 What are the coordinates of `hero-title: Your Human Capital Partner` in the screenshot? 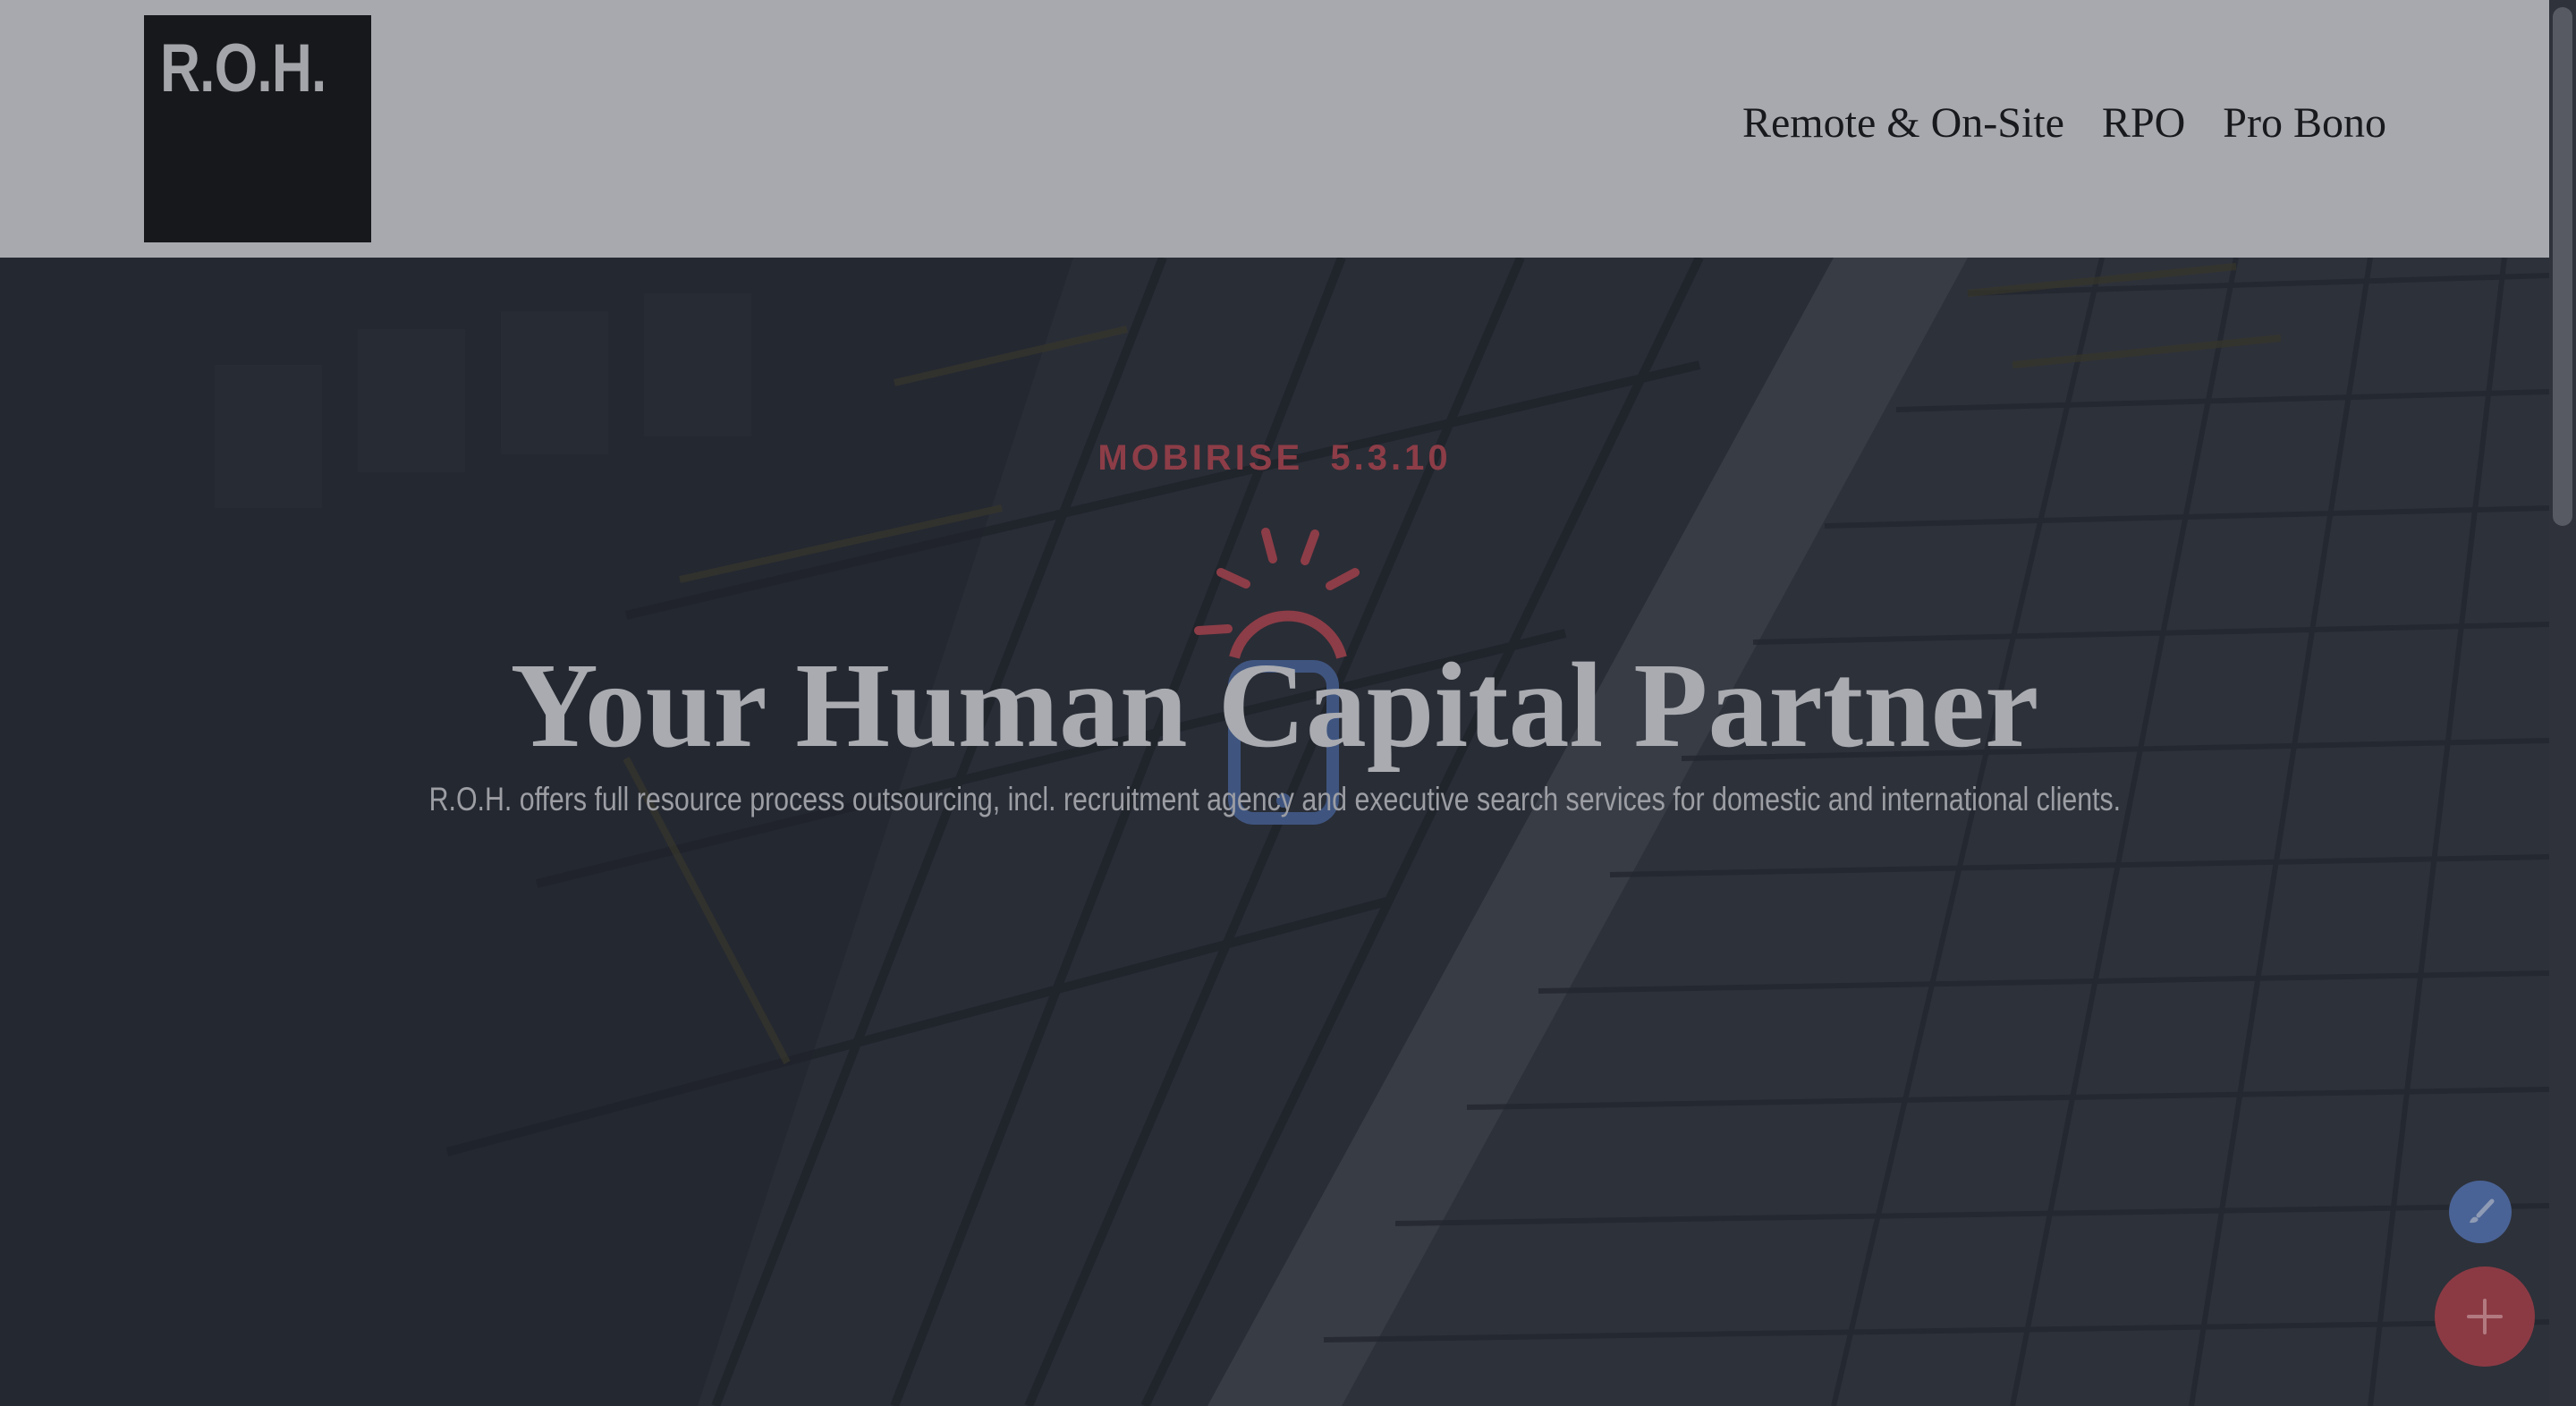 It's located at (1274, 707).